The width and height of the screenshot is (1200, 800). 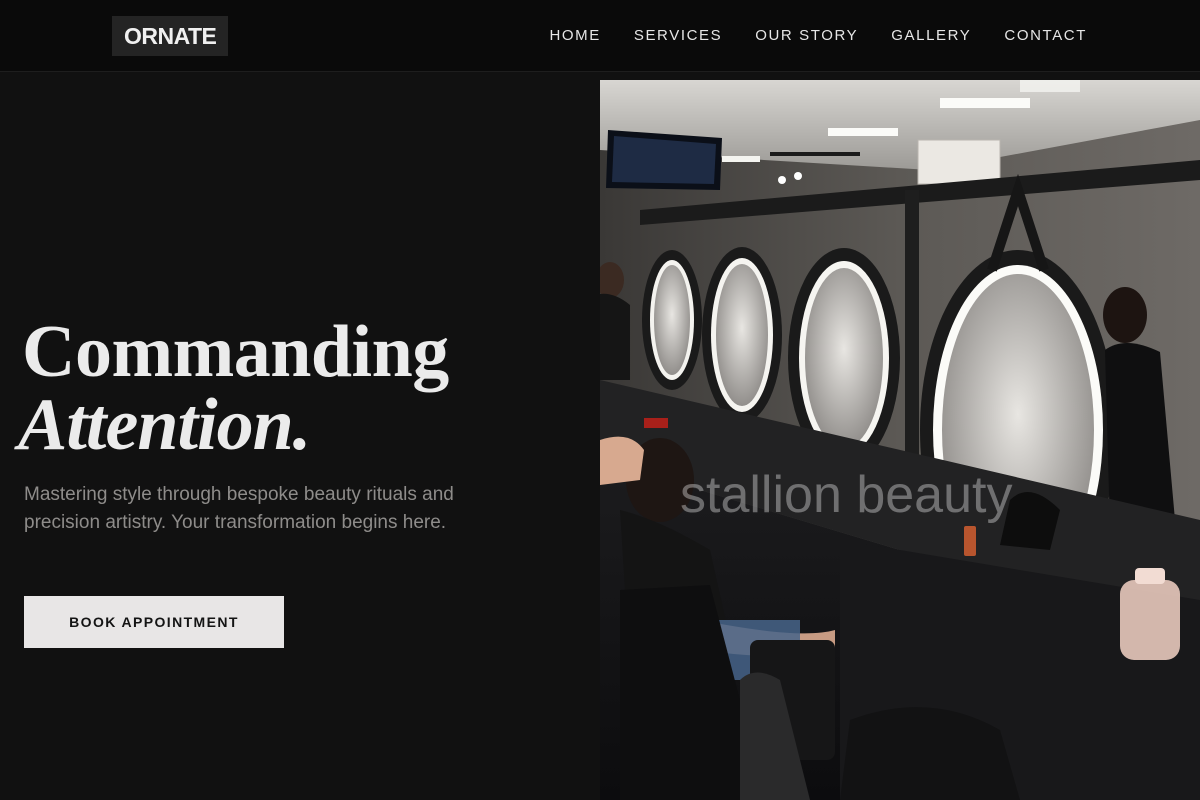 I want to click on hero-title-line1: Commanding, so click(x=235, y=352).